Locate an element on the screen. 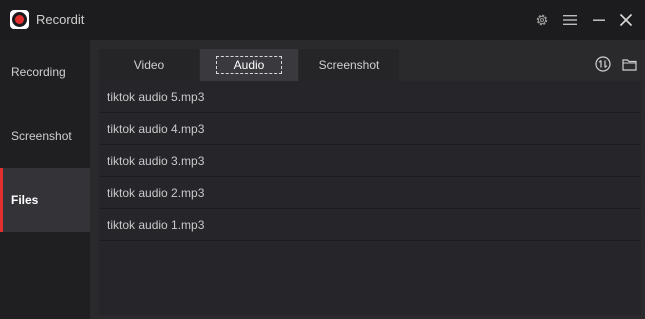 This screenshot has height=319, width=645. sidebar-item-recording: Recording is located at coordinates (45, 72).